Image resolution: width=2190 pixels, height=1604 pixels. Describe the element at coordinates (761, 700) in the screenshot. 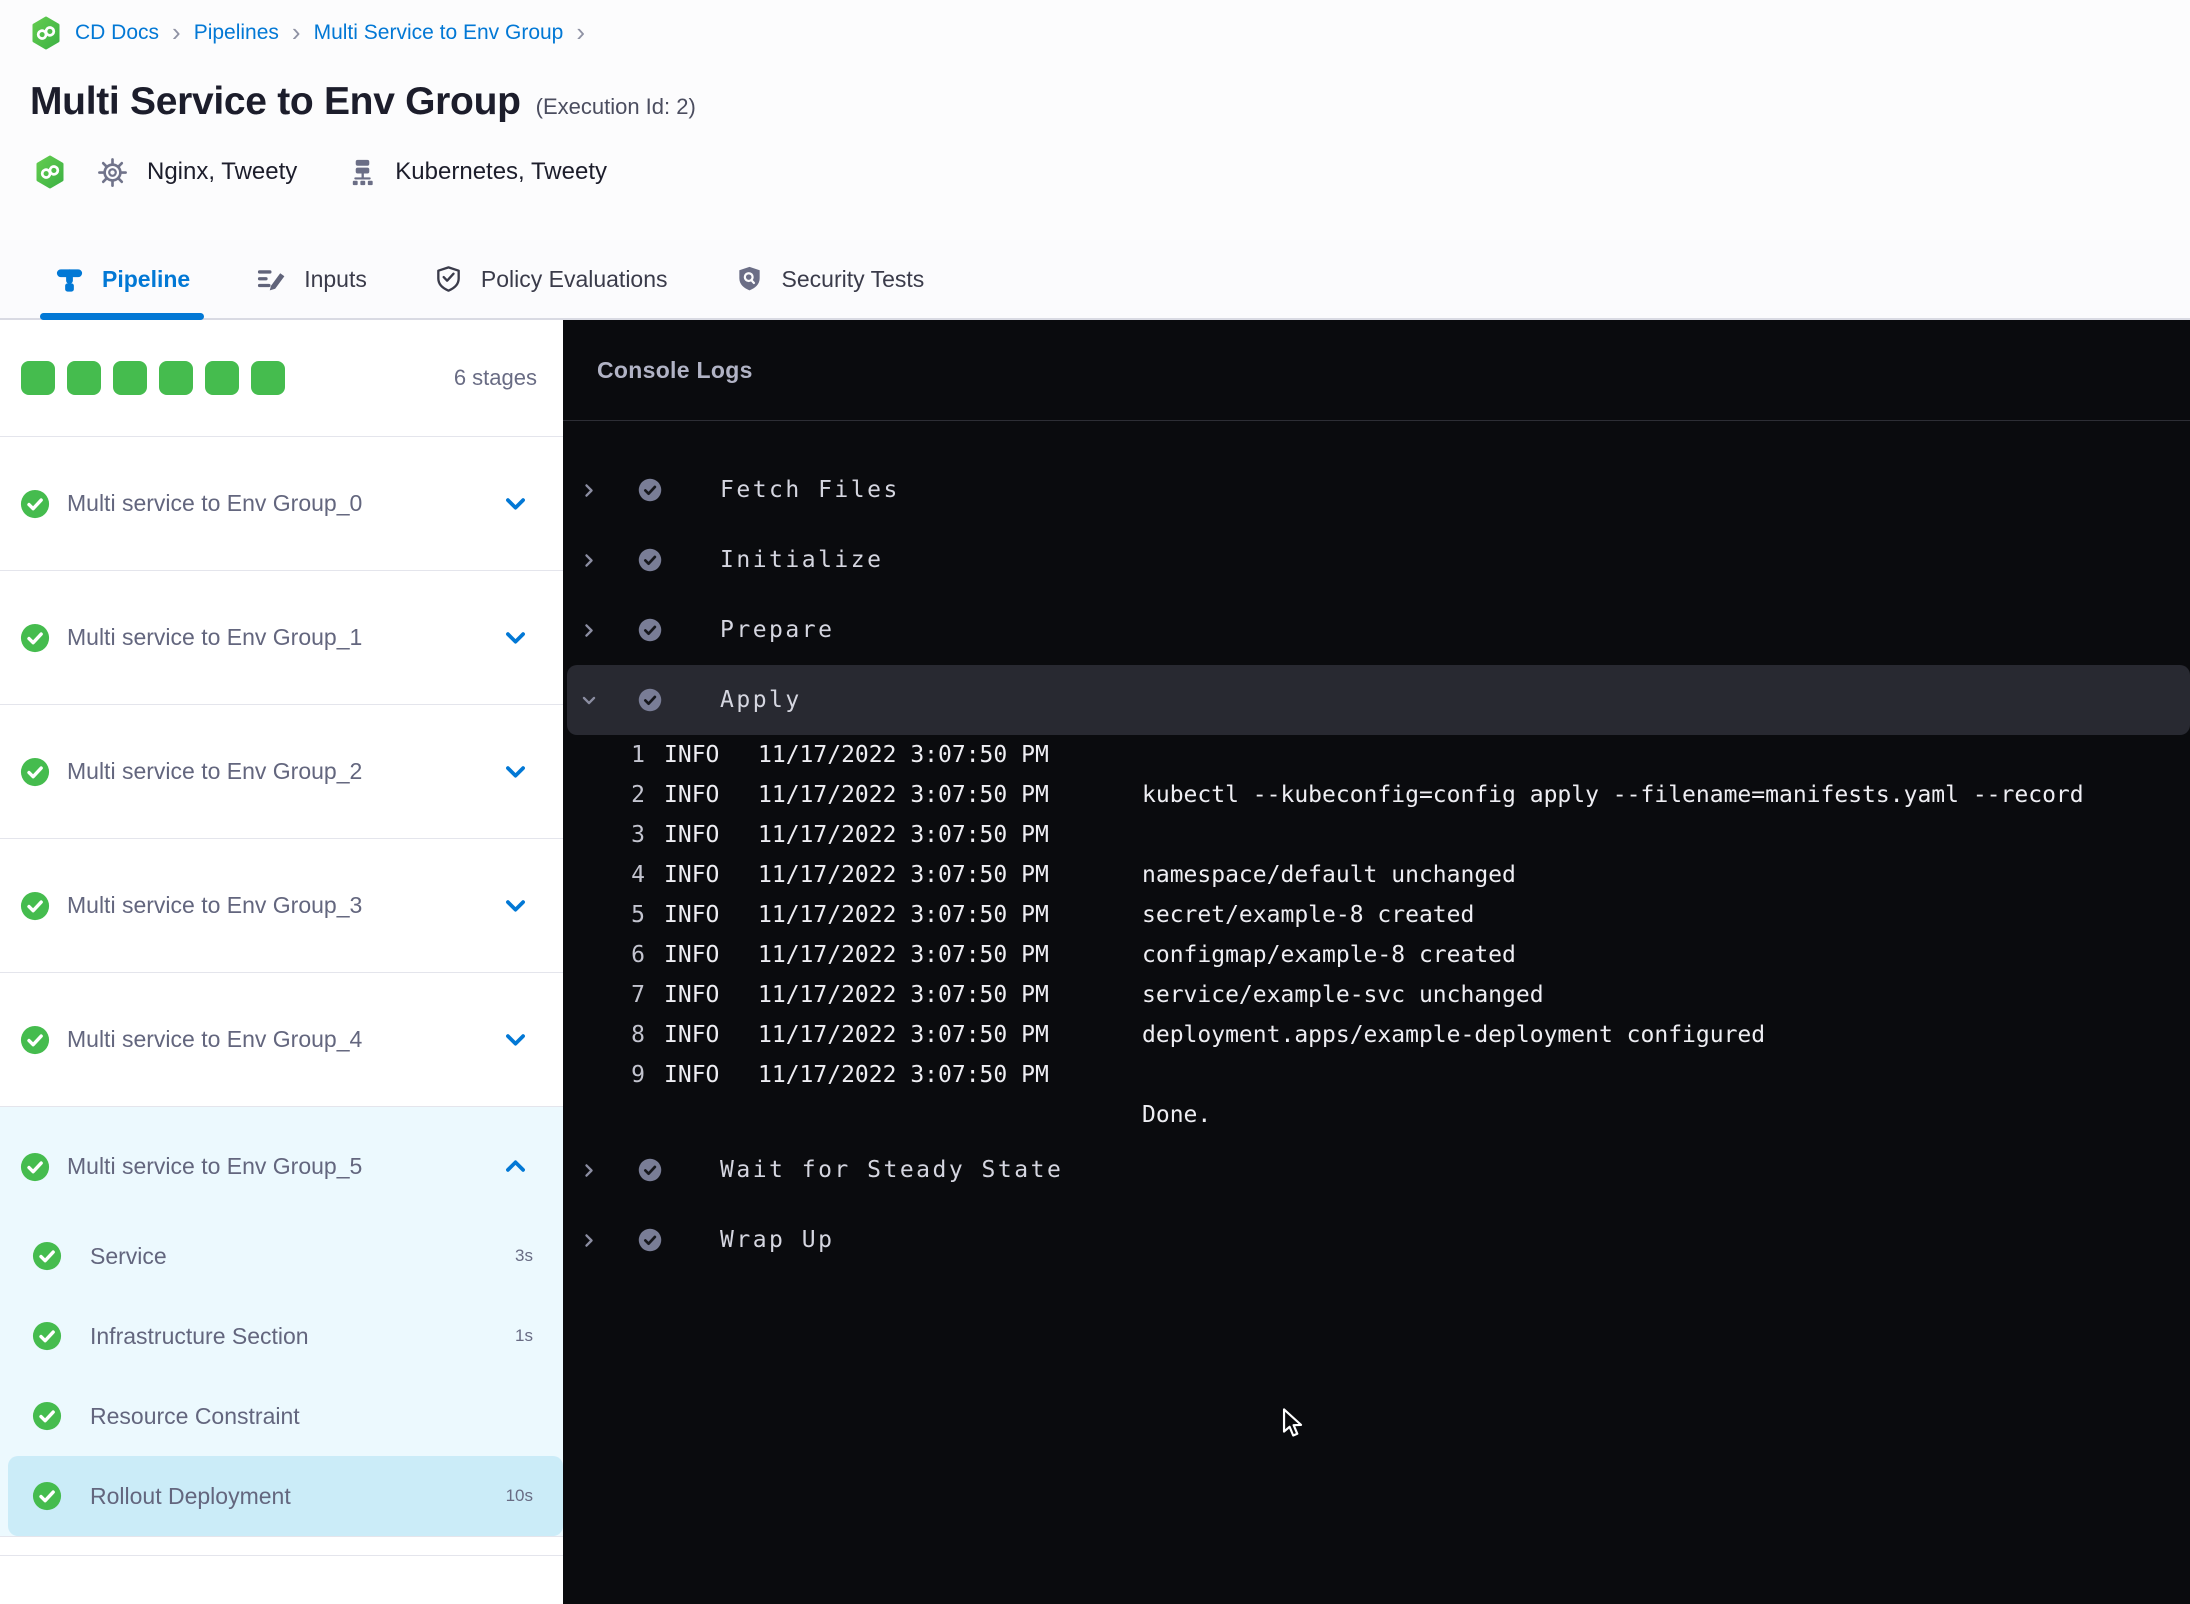

I see `console-step-label: Apply` at that location.